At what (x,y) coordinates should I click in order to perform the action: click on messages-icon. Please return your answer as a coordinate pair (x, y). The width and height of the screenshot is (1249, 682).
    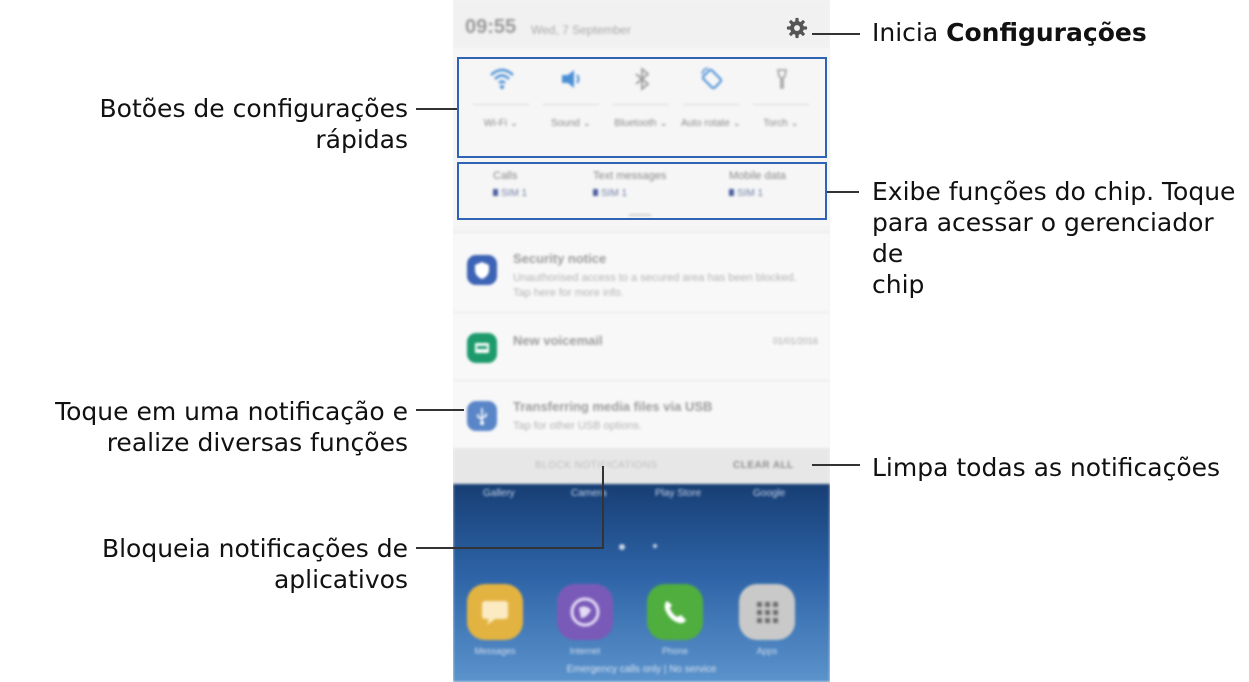
    Looking at the image, I should click on (495, 612).